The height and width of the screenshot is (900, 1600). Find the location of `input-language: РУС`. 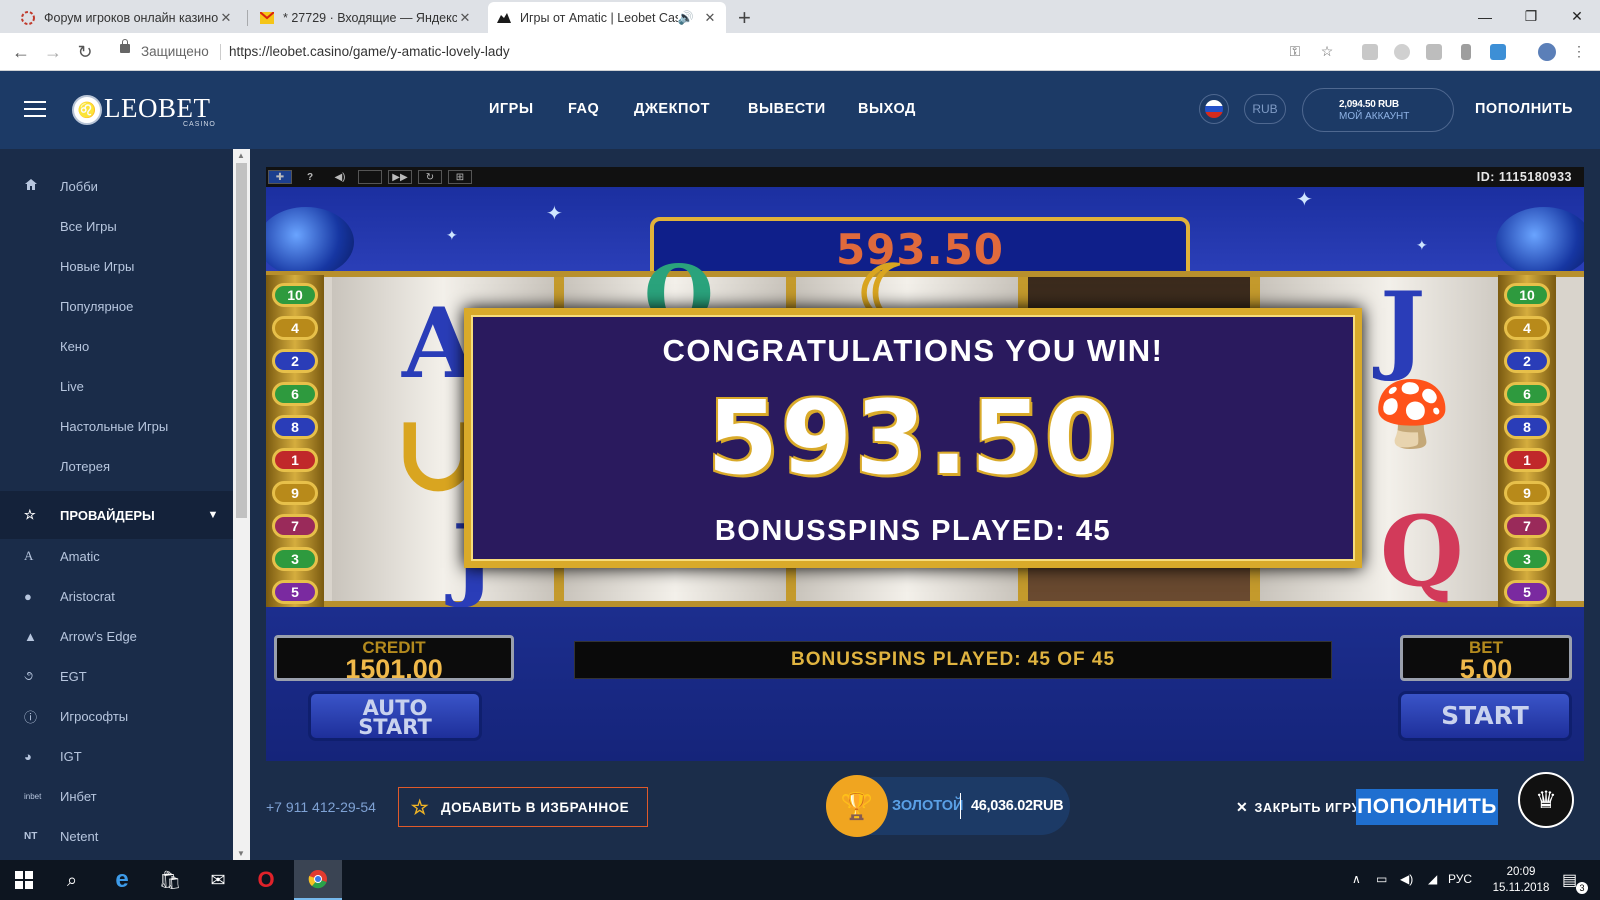

input-language: РУС is located at coordinates (1460, 879).